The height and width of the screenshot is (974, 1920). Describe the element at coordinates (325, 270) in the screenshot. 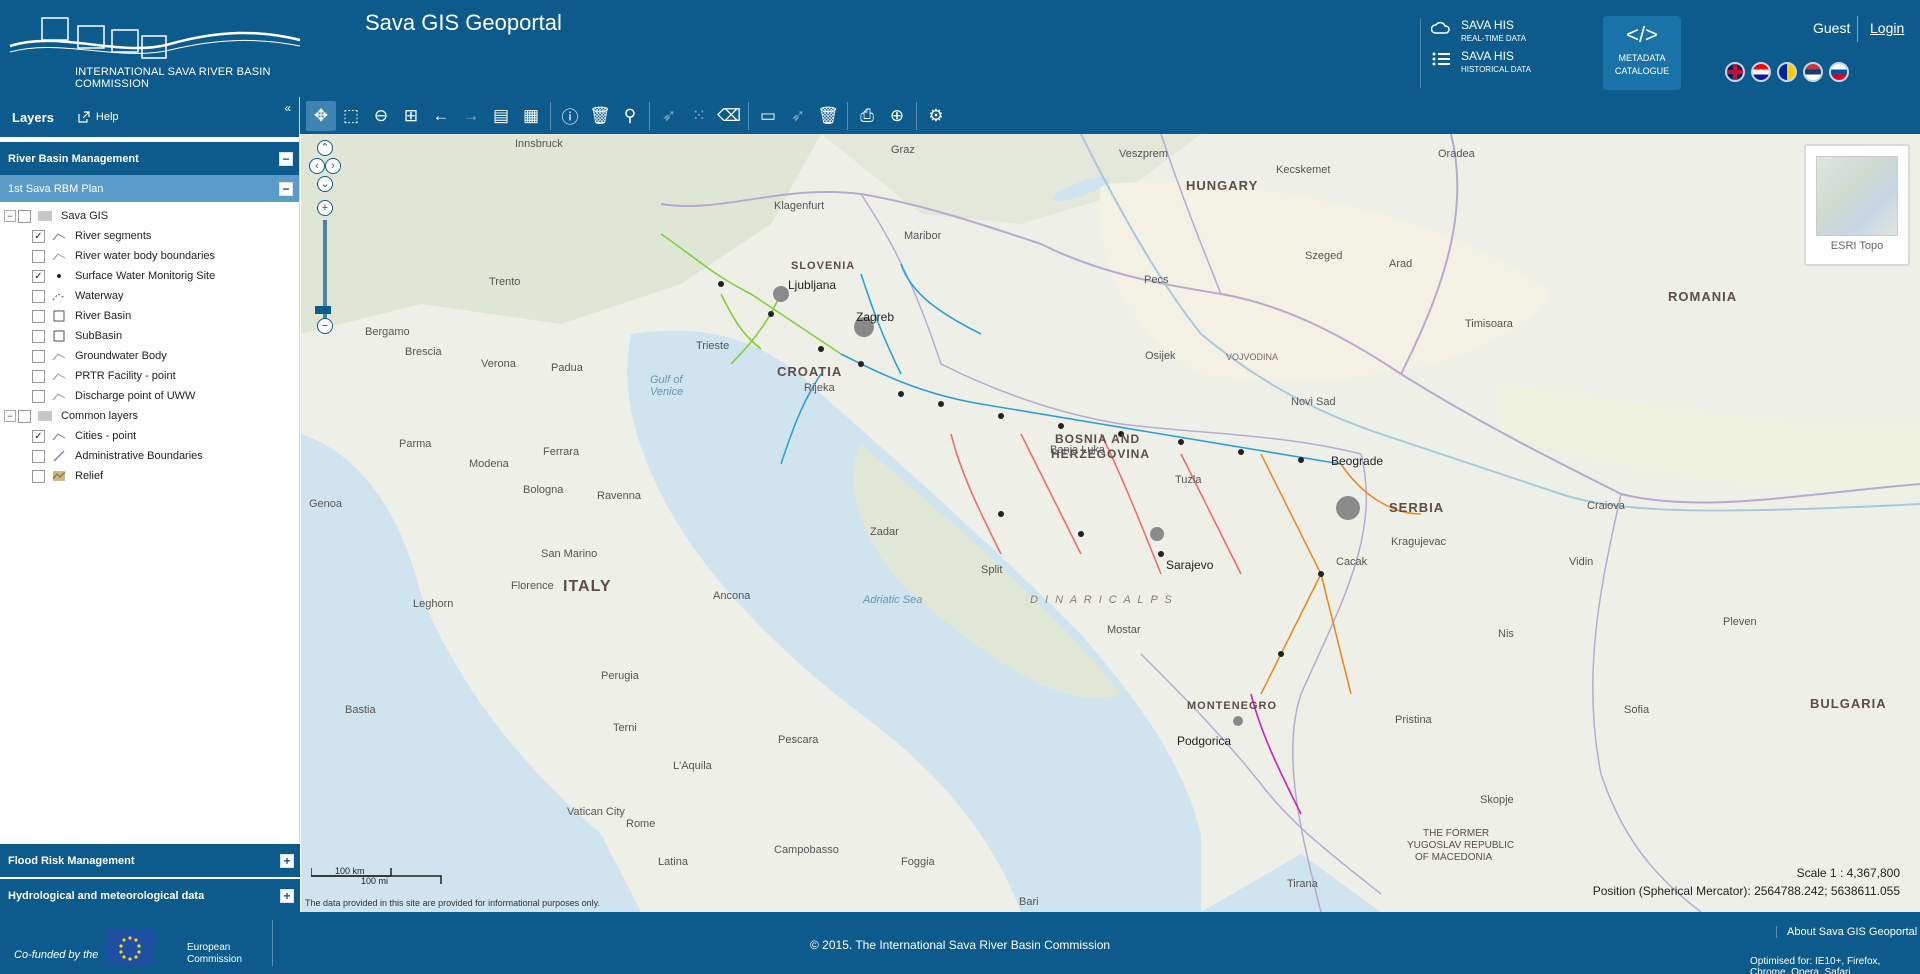

I see `zoom-slider-track` at that location.